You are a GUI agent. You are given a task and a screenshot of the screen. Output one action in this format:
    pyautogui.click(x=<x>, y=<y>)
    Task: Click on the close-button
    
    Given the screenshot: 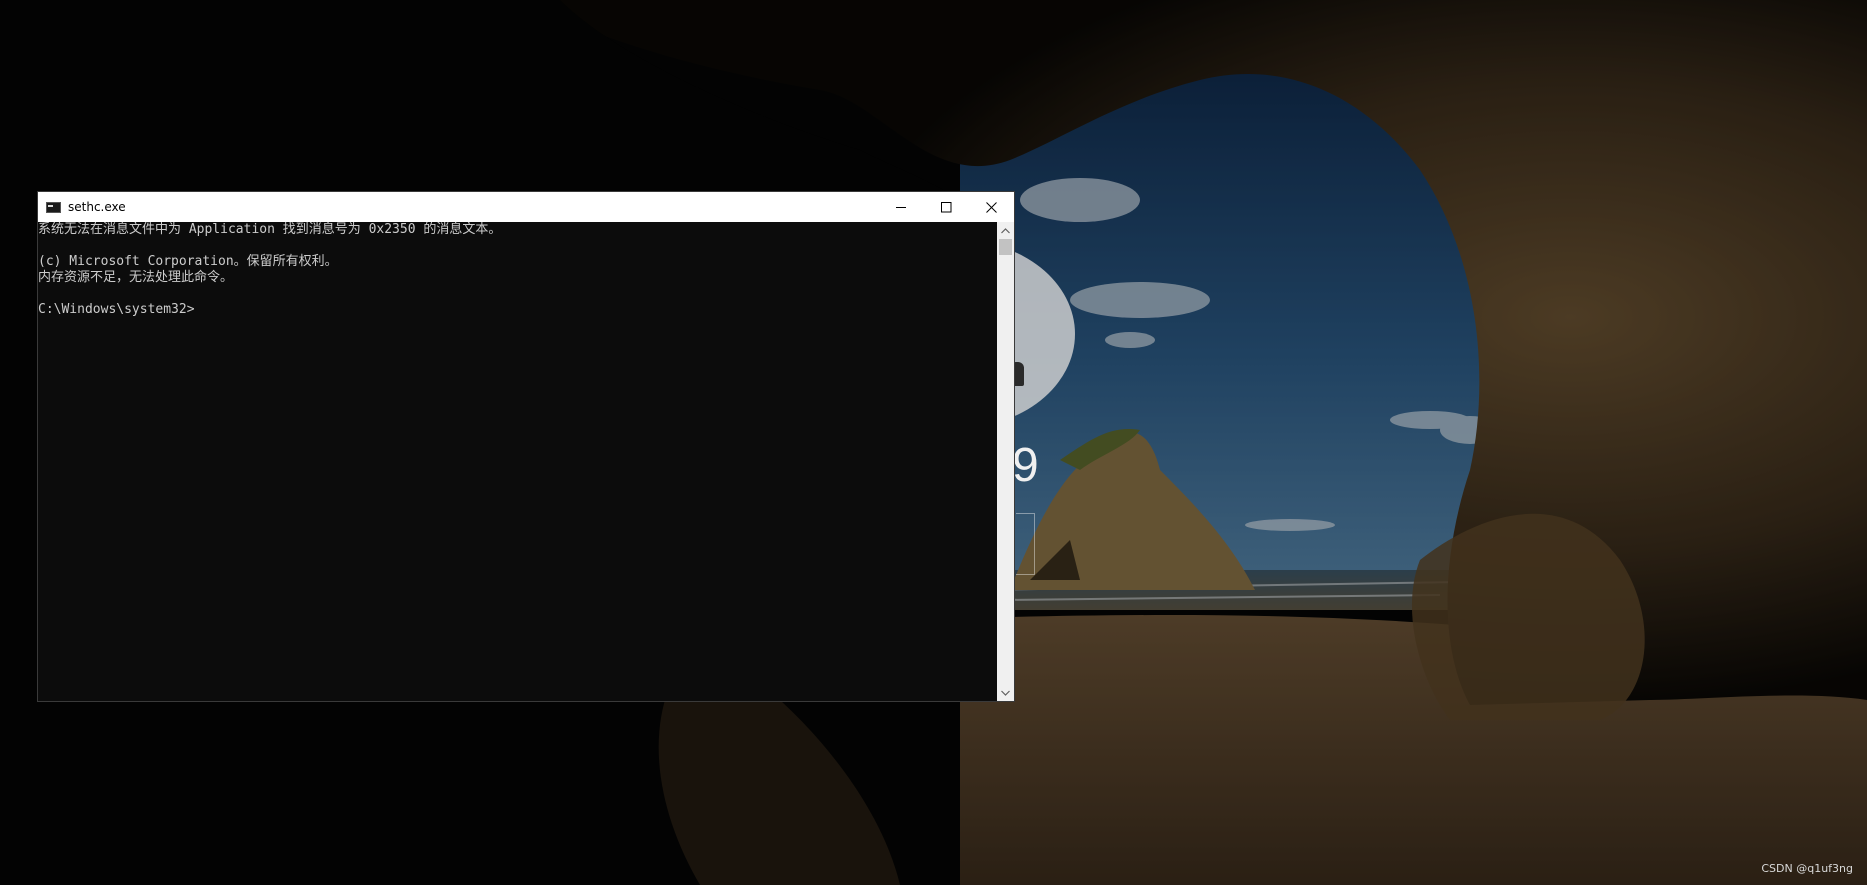 What is the action you would take?
    pyautogui.click(x=991, y=207)
    